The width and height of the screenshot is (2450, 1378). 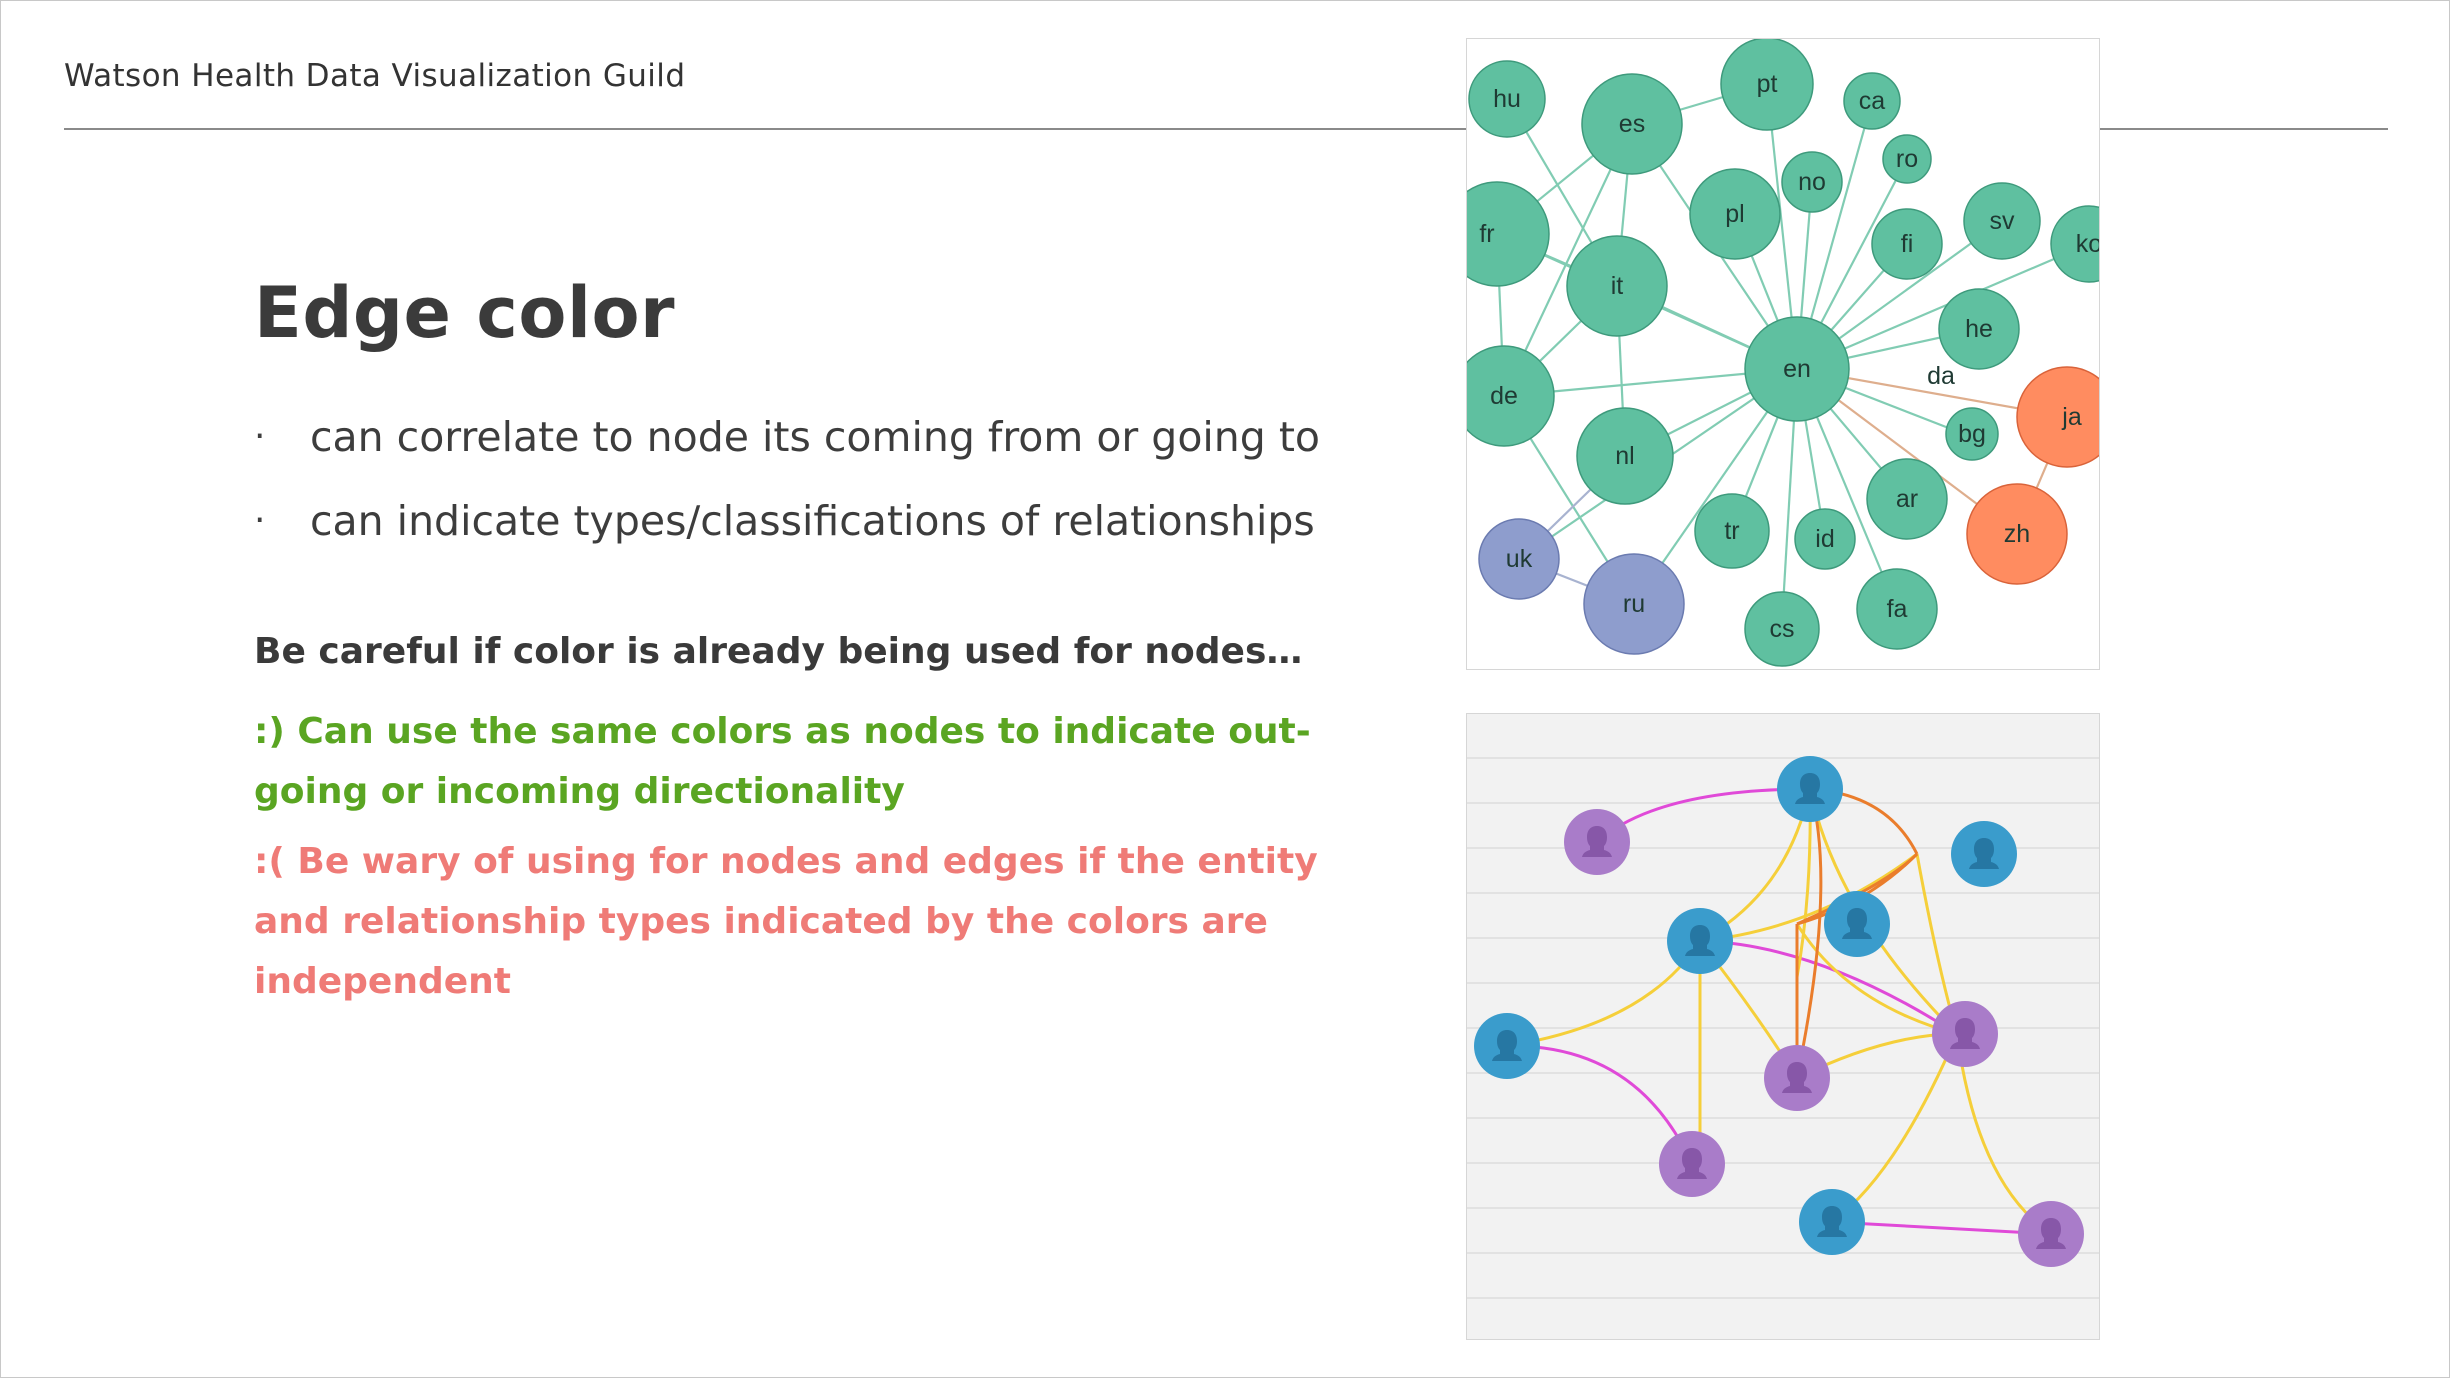 What do you see at coordinates (1734, 214) in the screenshot?
I see `label-pl: pl` at bounding box center [1734, 214].